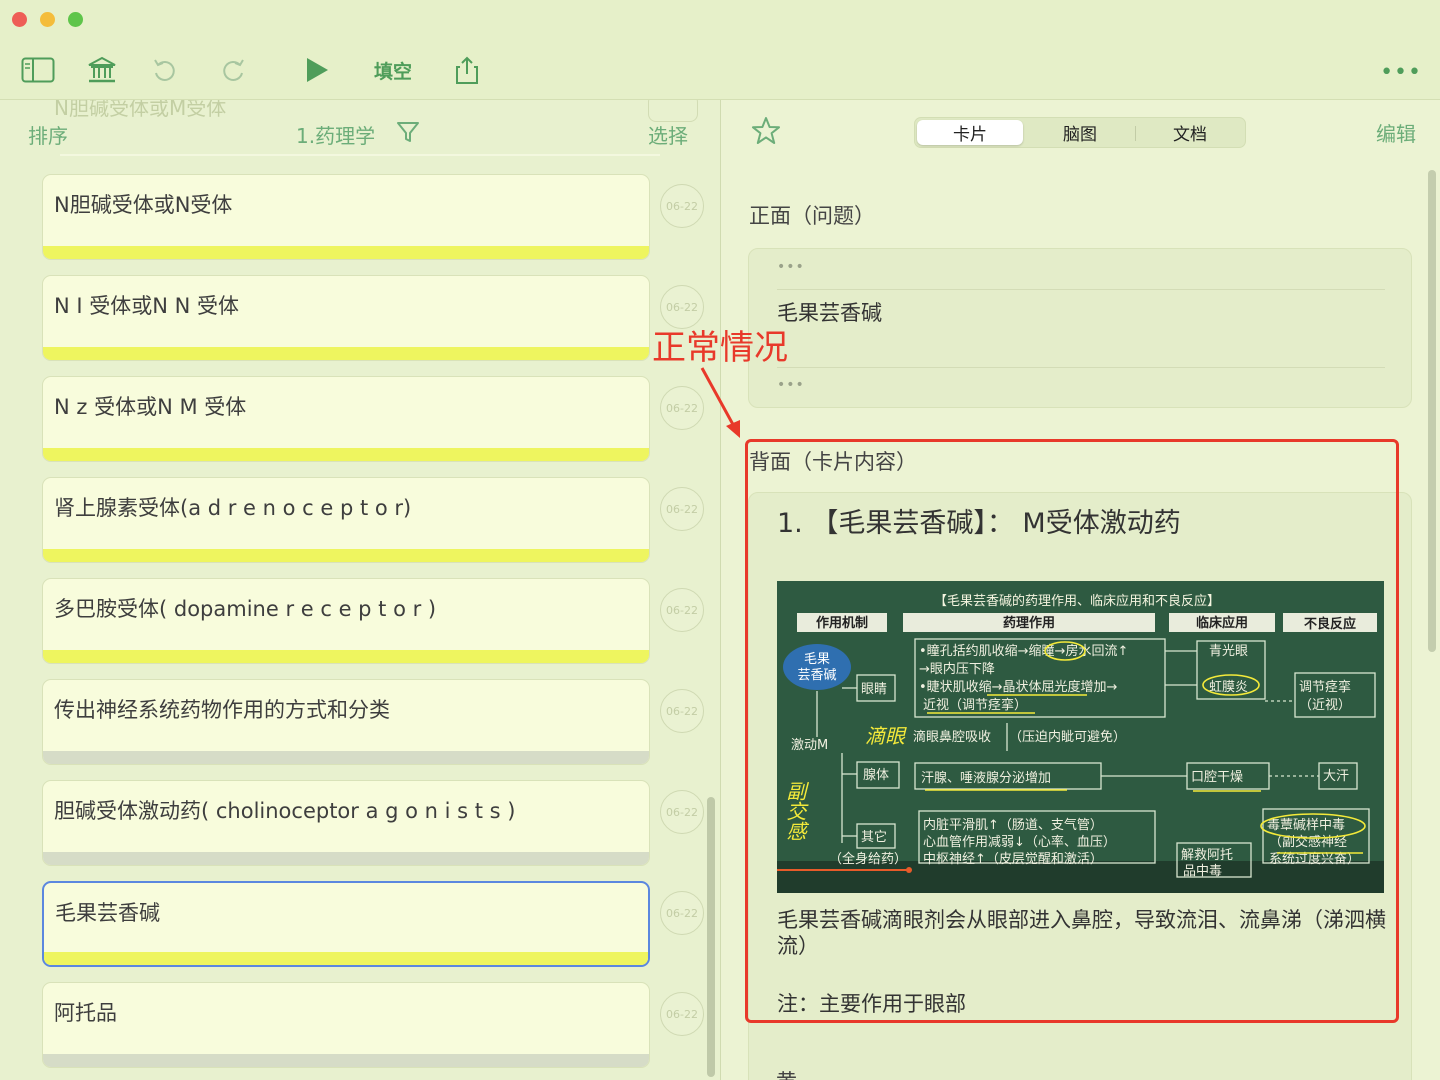 Image resolution: width=1440 pixels, height=1080 pixels. Describe the element at coordinates (346, 924) in the screenshot. I see `card-item: 毛果芸香碱` at that location.